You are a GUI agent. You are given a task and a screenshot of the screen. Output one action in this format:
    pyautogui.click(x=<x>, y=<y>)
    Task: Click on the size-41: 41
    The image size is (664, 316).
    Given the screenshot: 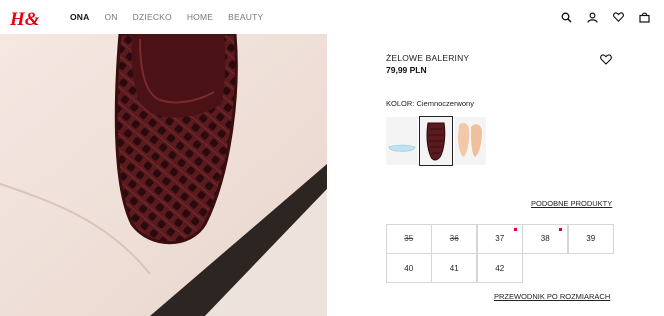 What is the action you would take?
    pyautogui.click(x=454, y=268)
    